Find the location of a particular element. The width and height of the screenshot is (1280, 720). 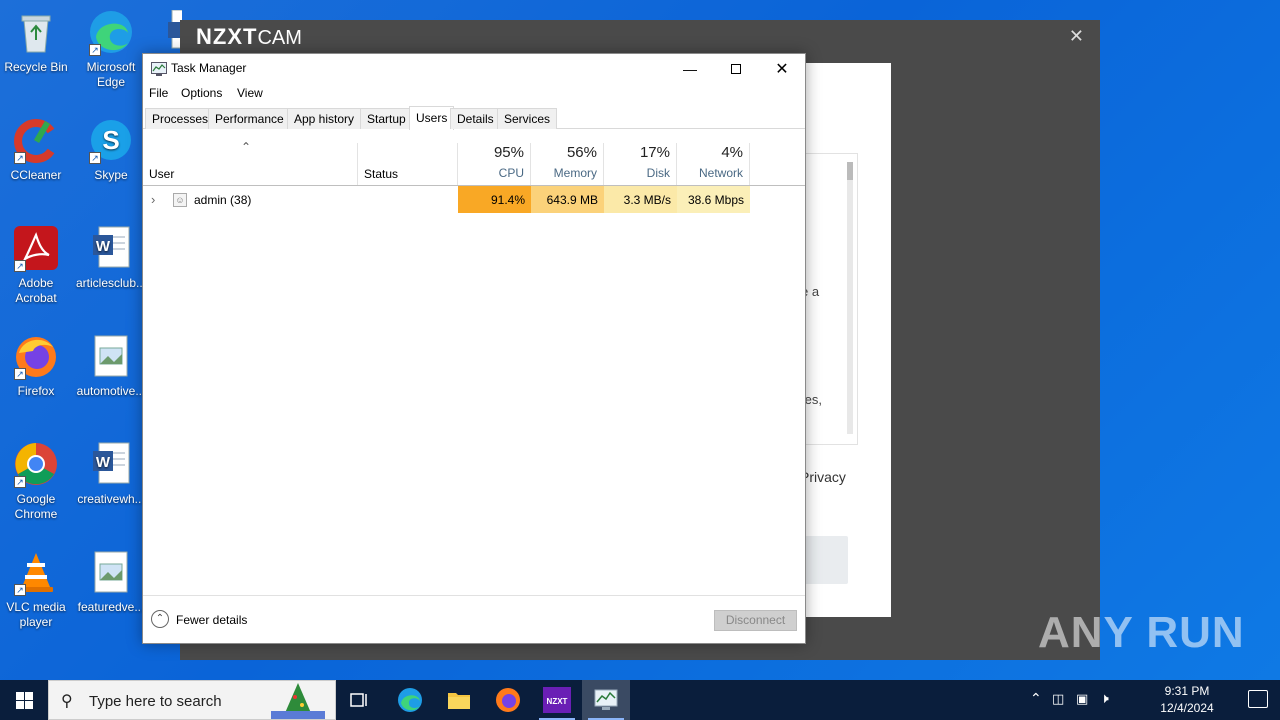

column-header-network: 4% Network is located at coordinates (713, 164).